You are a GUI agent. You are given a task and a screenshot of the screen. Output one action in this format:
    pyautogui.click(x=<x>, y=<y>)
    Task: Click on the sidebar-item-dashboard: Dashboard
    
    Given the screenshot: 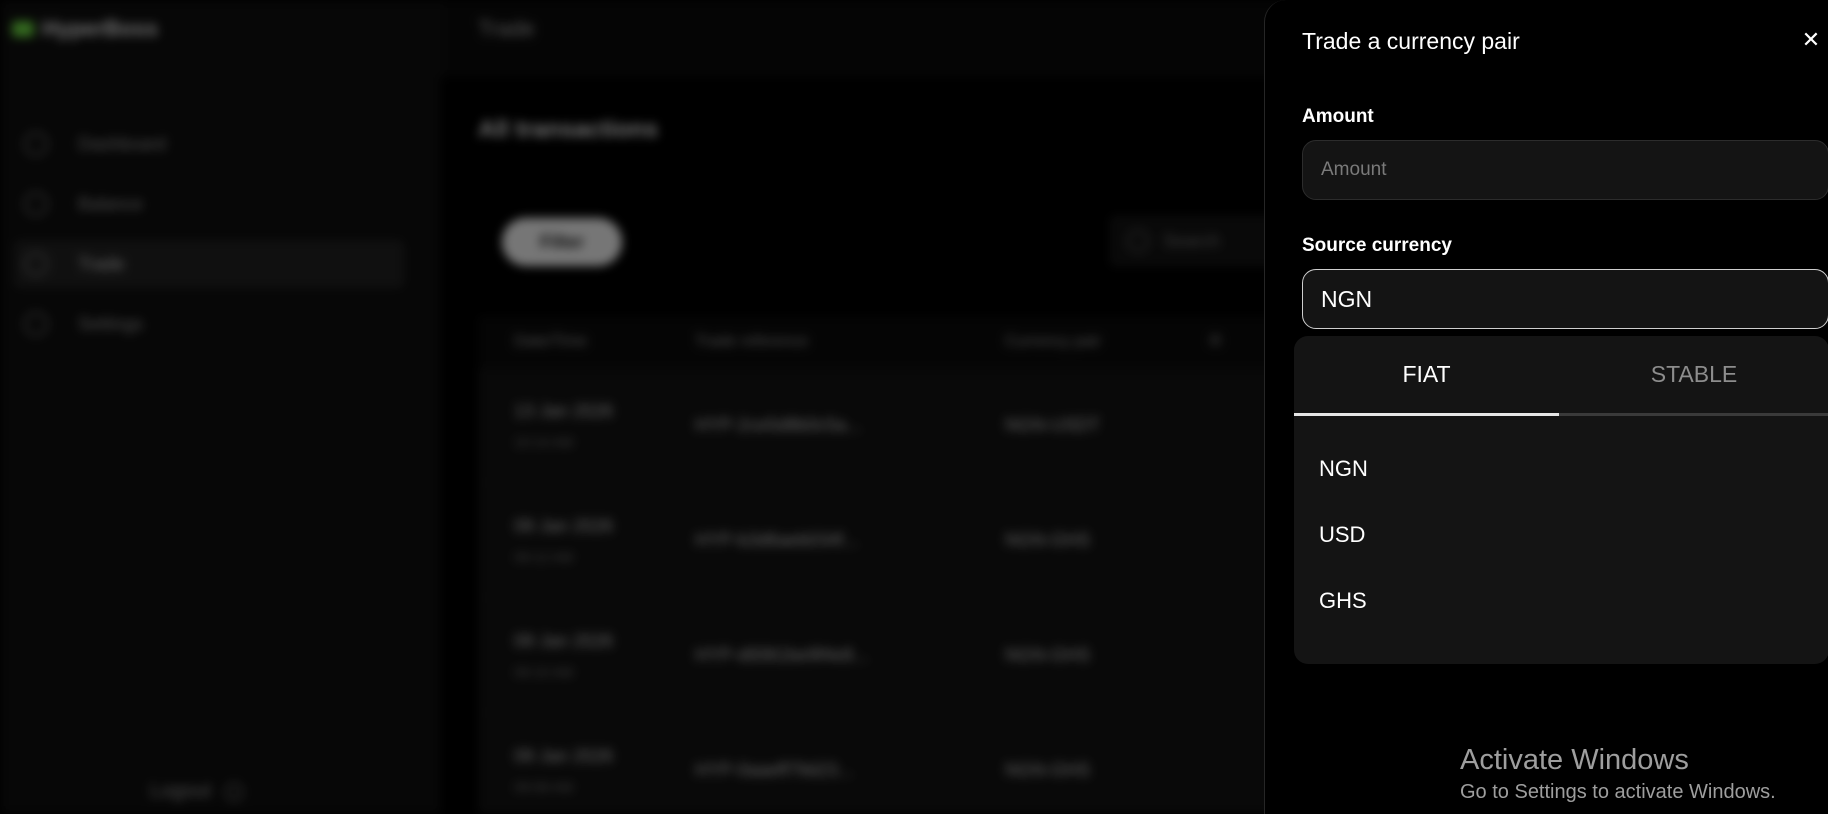 What is the action you would take?
    pyautogui.click(x=209, y=144)
    